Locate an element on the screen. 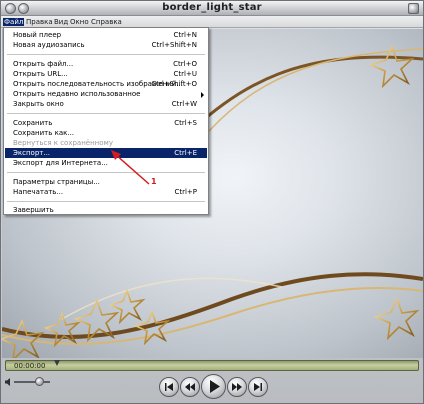 This screenshot has width=424, height=404. go-to-start-button is located at coordinates (169, 387).